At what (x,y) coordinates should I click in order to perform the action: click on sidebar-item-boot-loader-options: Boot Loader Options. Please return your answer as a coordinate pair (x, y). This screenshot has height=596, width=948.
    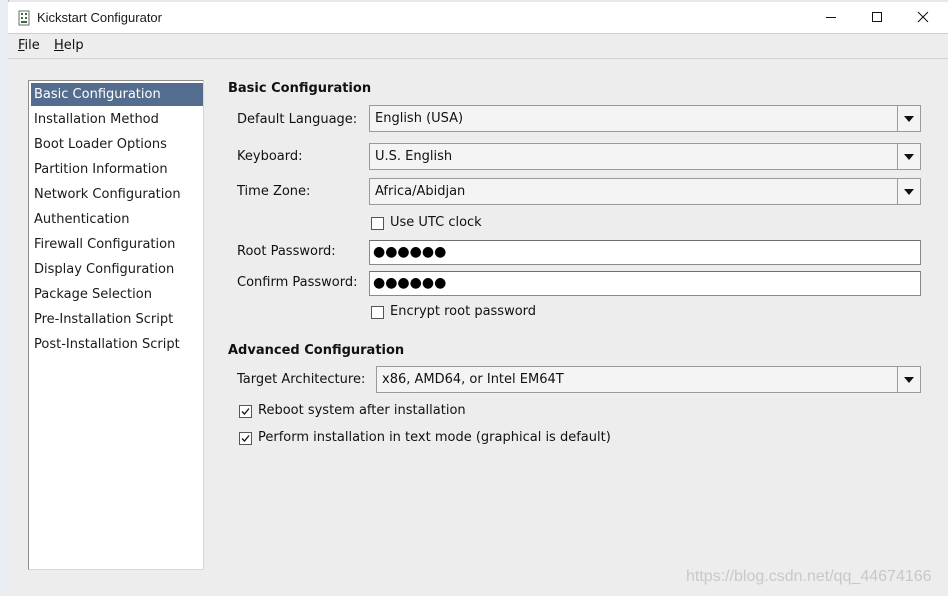
    Looking at the image, I should click on (117, 144).